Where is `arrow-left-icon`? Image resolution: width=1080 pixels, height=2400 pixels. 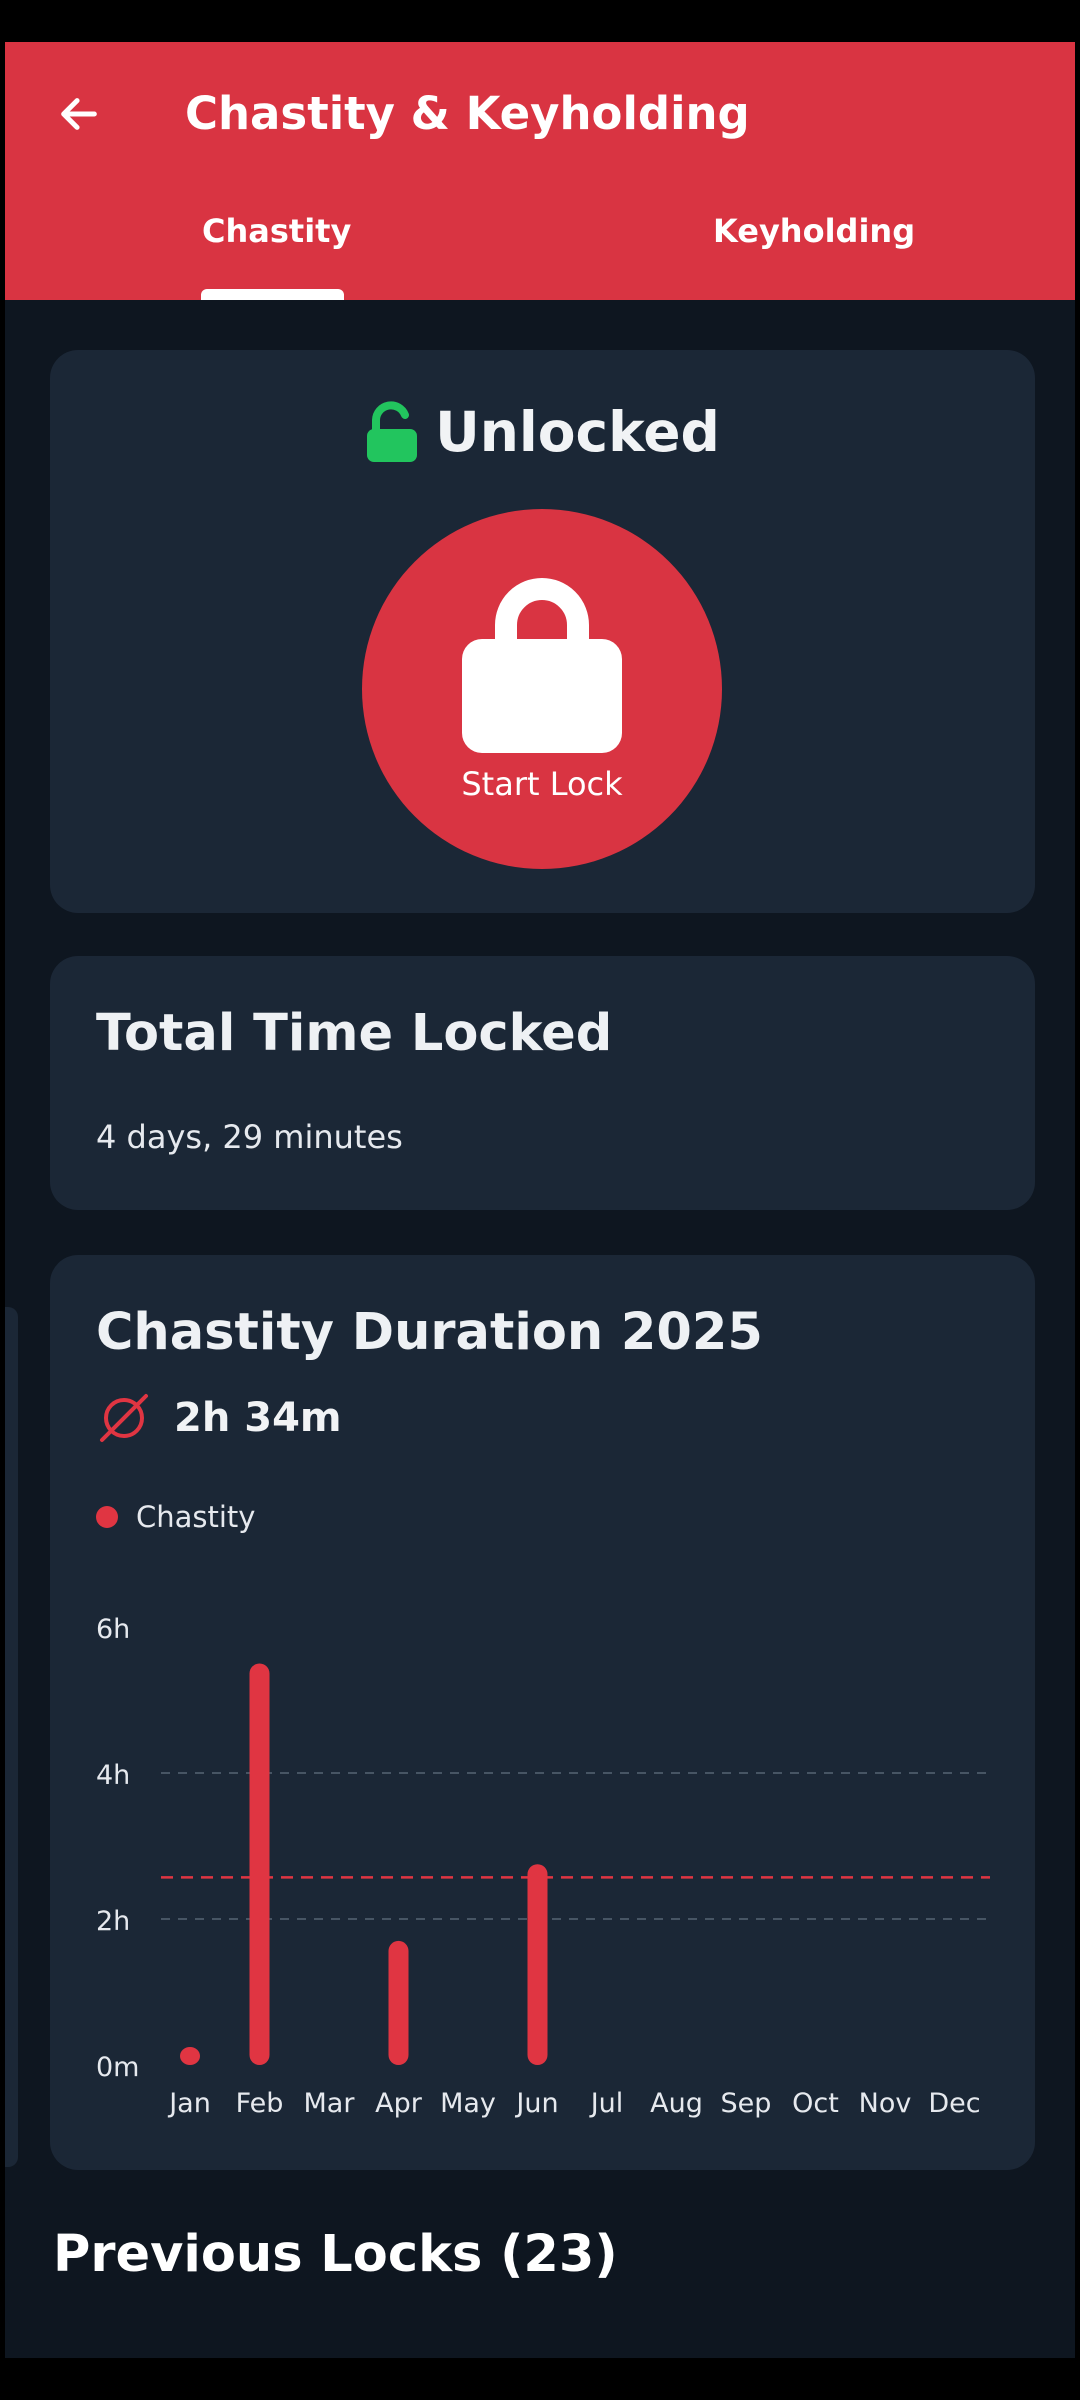
arrow-left-icon is located at coordinates (79, 114).